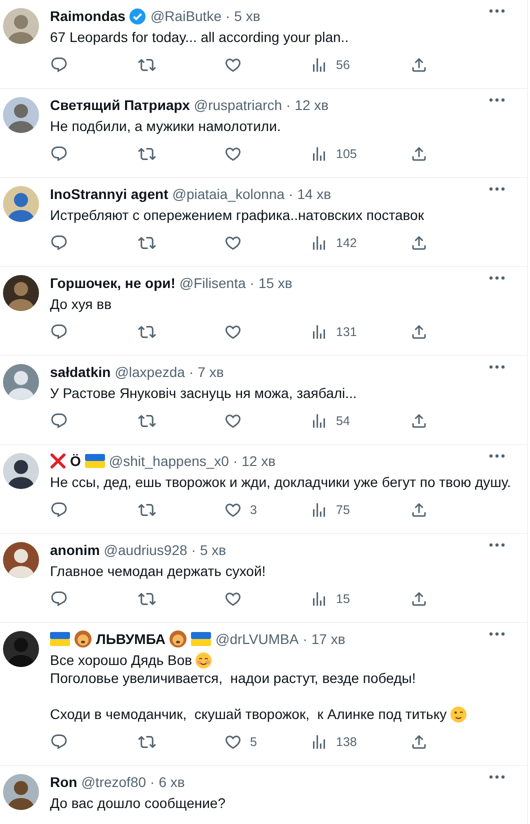 Image resolution: width=530 pixels, height=824 pixels. What do you see at coordinates (113, 782) in the screenshot?
I see `user-handle: @trezof80` at bounding box center [113, 782].